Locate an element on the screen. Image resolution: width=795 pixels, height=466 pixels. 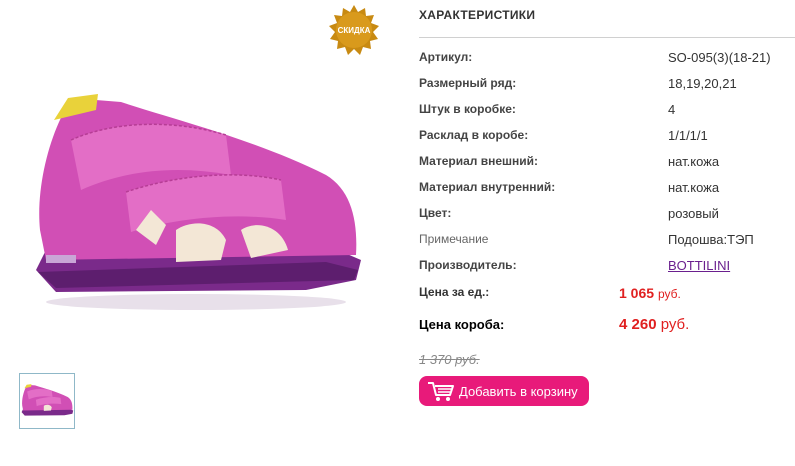
section-title: ХАРАКТЕРИСТИКИ is located at coordinates (477, 15).